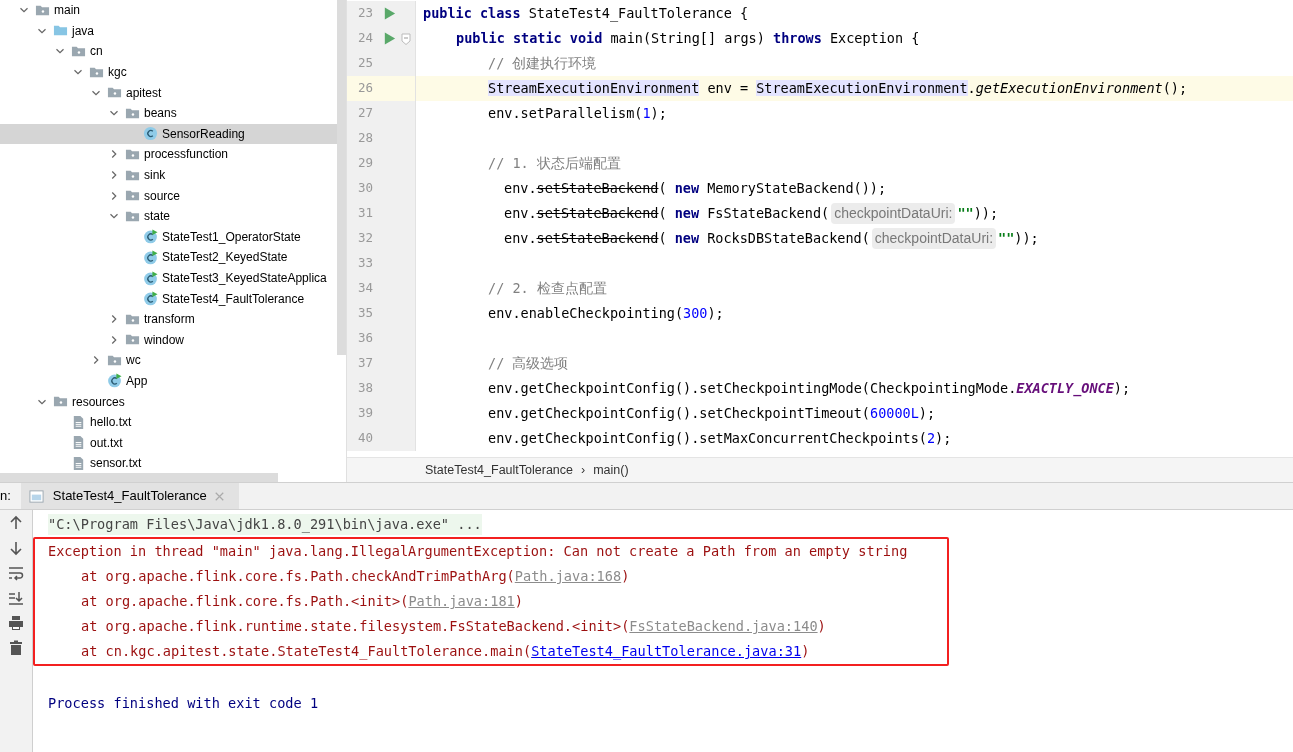 Image resolution: width=1293 pixels, height=752 pixels. Describe the element at coordinates (667, 214) in the screenshot. I see `code-text: env.setStateBackend( new FsStateBackend(` at that location.